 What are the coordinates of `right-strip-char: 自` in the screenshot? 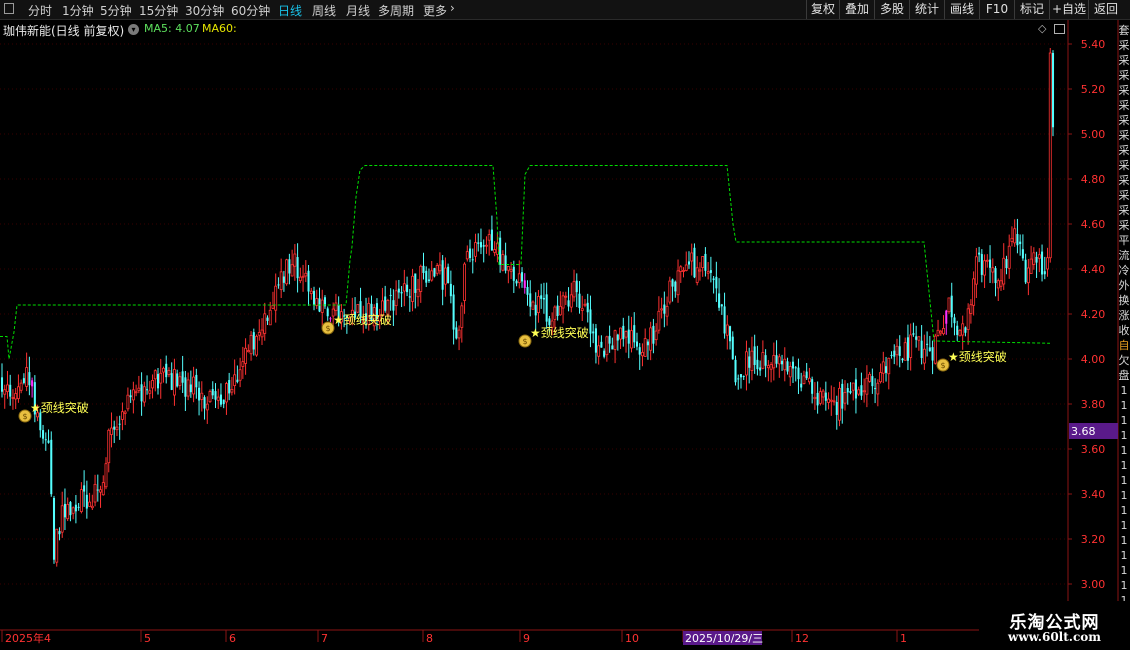 It's located at (1124, 345).